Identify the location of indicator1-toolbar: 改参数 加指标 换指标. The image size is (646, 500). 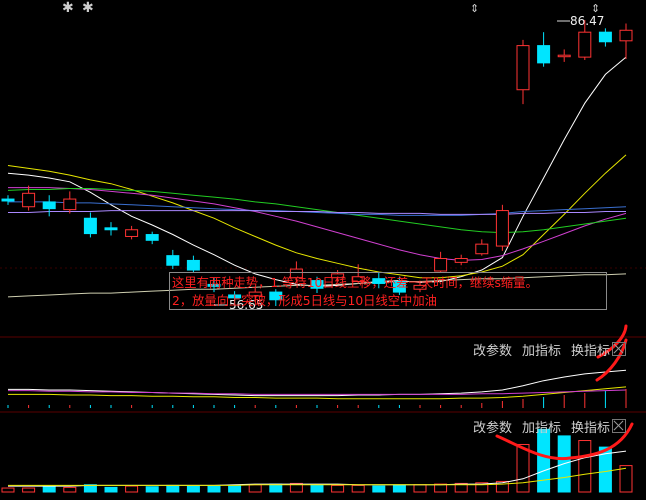
(541, 349).